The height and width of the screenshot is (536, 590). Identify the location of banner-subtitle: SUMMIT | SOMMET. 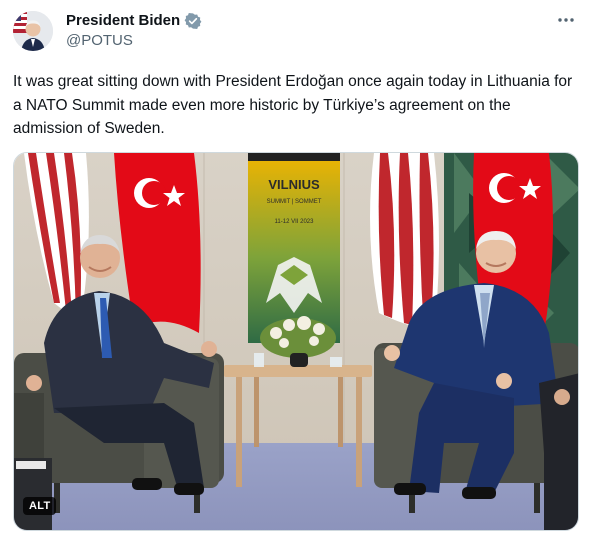
(294, 202).